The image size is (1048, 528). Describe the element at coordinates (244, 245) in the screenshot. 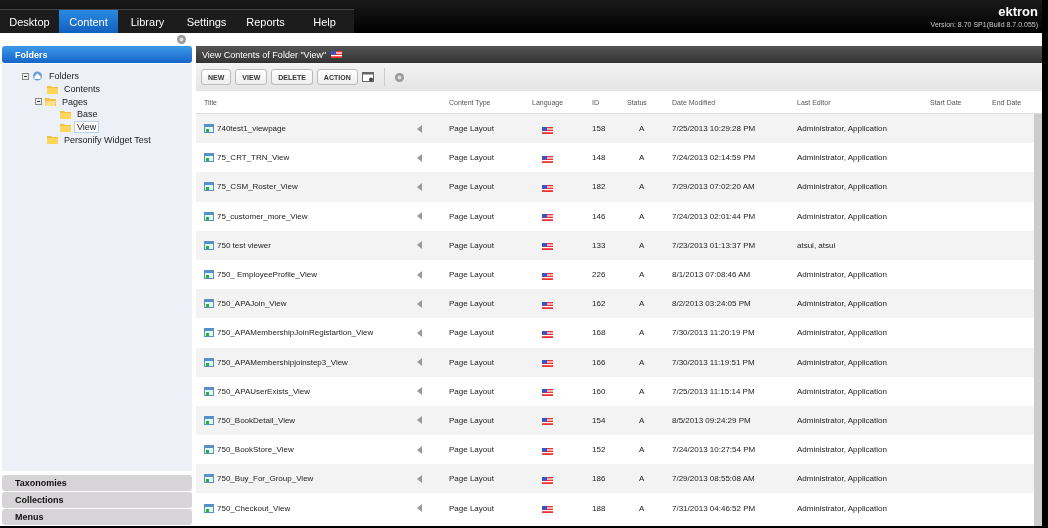

I see `content-title-link: 750 test viewer` at that location.